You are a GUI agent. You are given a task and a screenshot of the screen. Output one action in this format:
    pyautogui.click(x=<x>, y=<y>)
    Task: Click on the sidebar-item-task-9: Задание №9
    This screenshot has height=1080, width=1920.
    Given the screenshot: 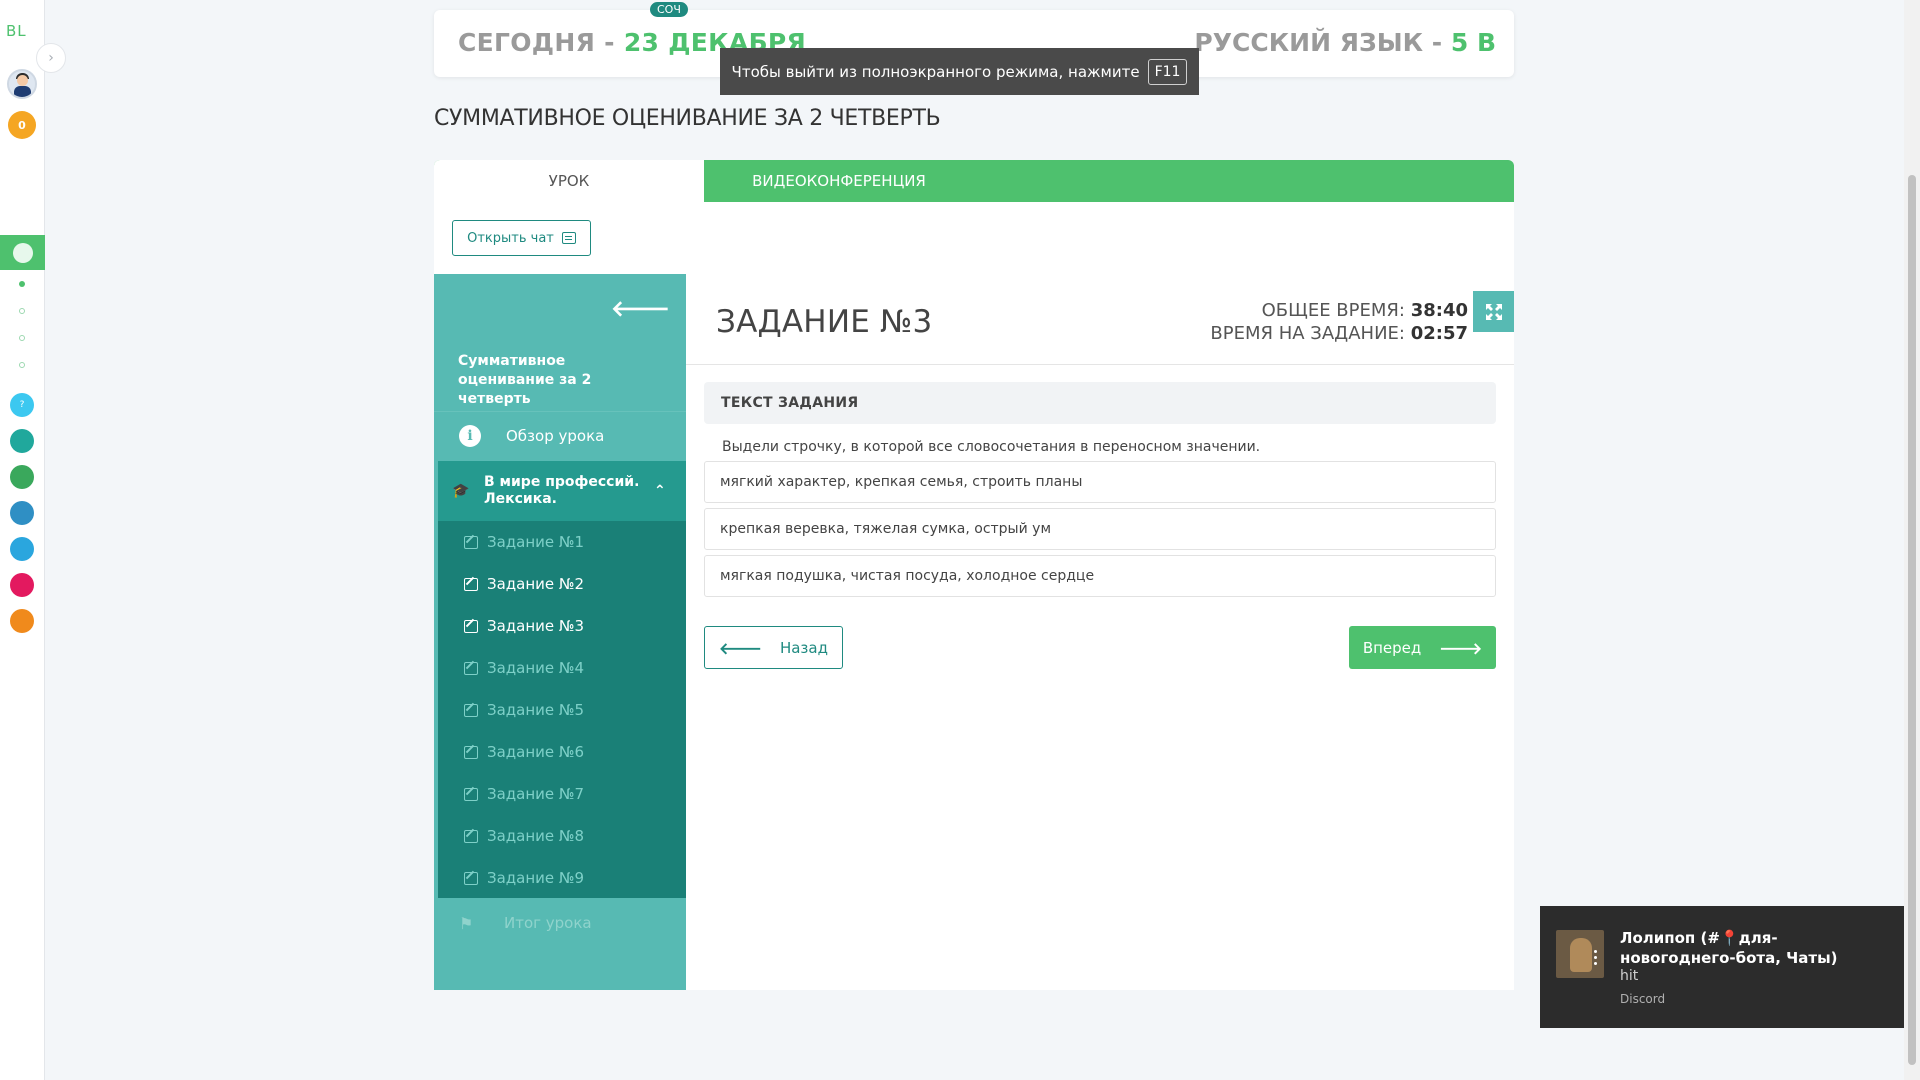 What is the action you would take?
    pyautogui.click(x=562, y=878)
    